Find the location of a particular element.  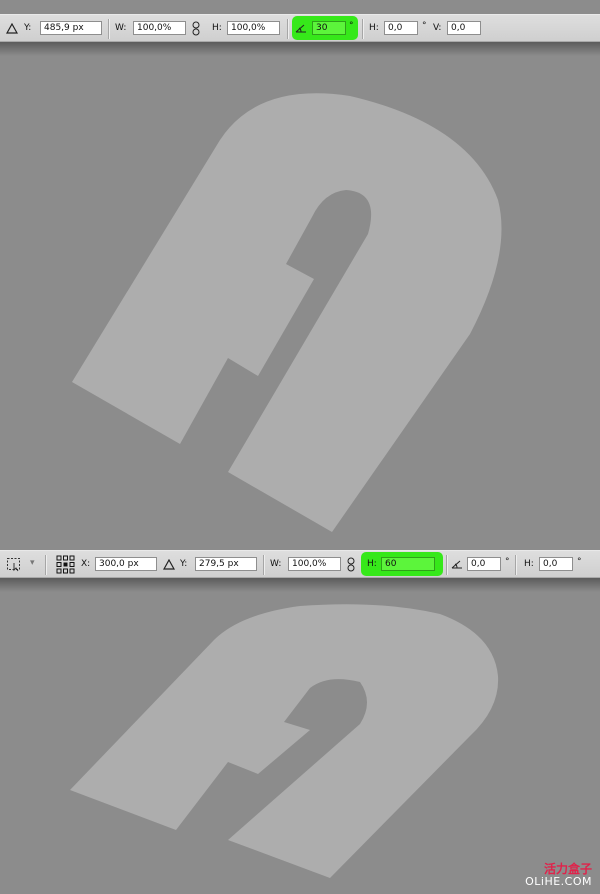

rotate-highlight: 30 ° is located at coordinates (325, 28).